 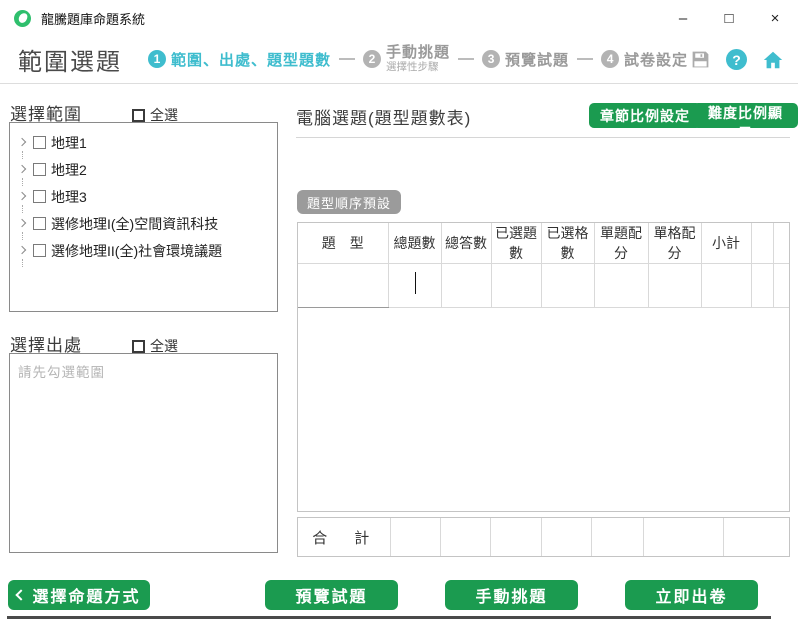 What do you see at coordinates (61, 372) in the screenshot?
I see `source-placeholder: 請先勾選範圍` at bounding box center [61, 372].